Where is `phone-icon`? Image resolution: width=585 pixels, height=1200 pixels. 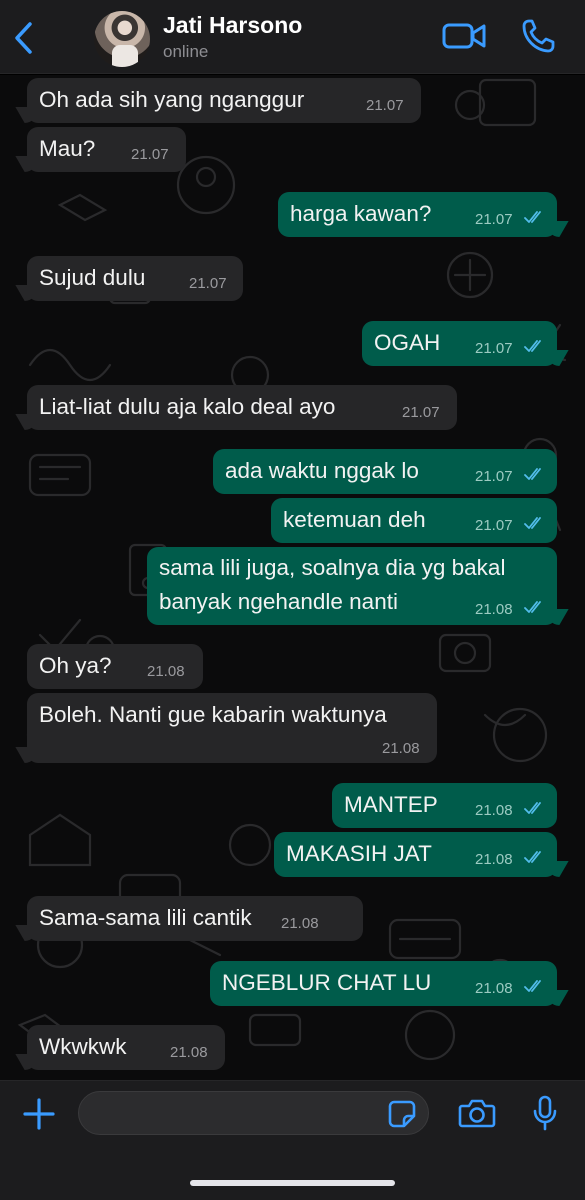
phone-icon is located at coordinates (538, 36).